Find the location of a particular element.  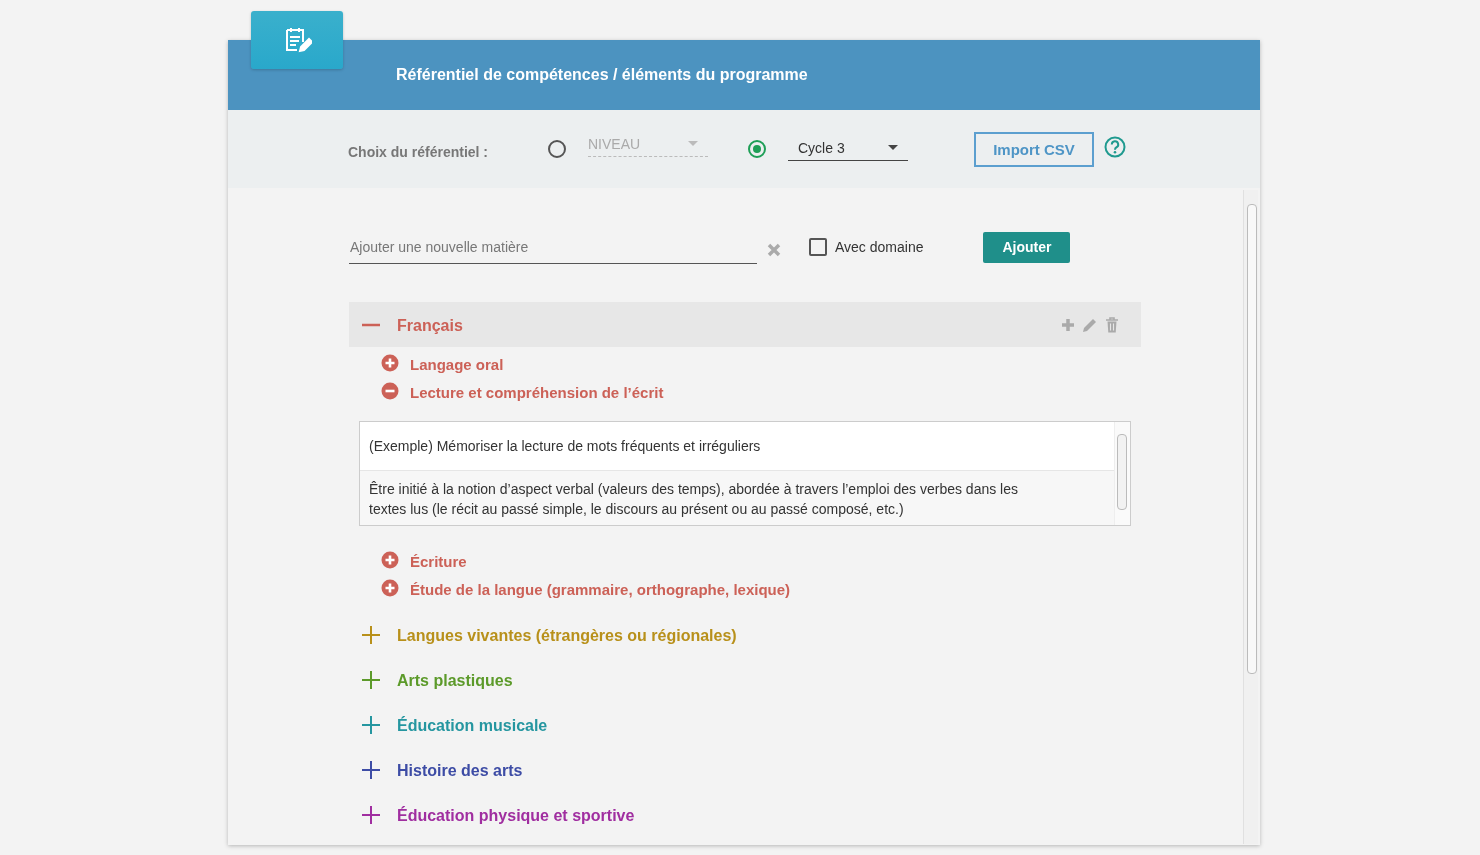

selector-label: Choix du référentiel : is located at coordinates (419, 152).